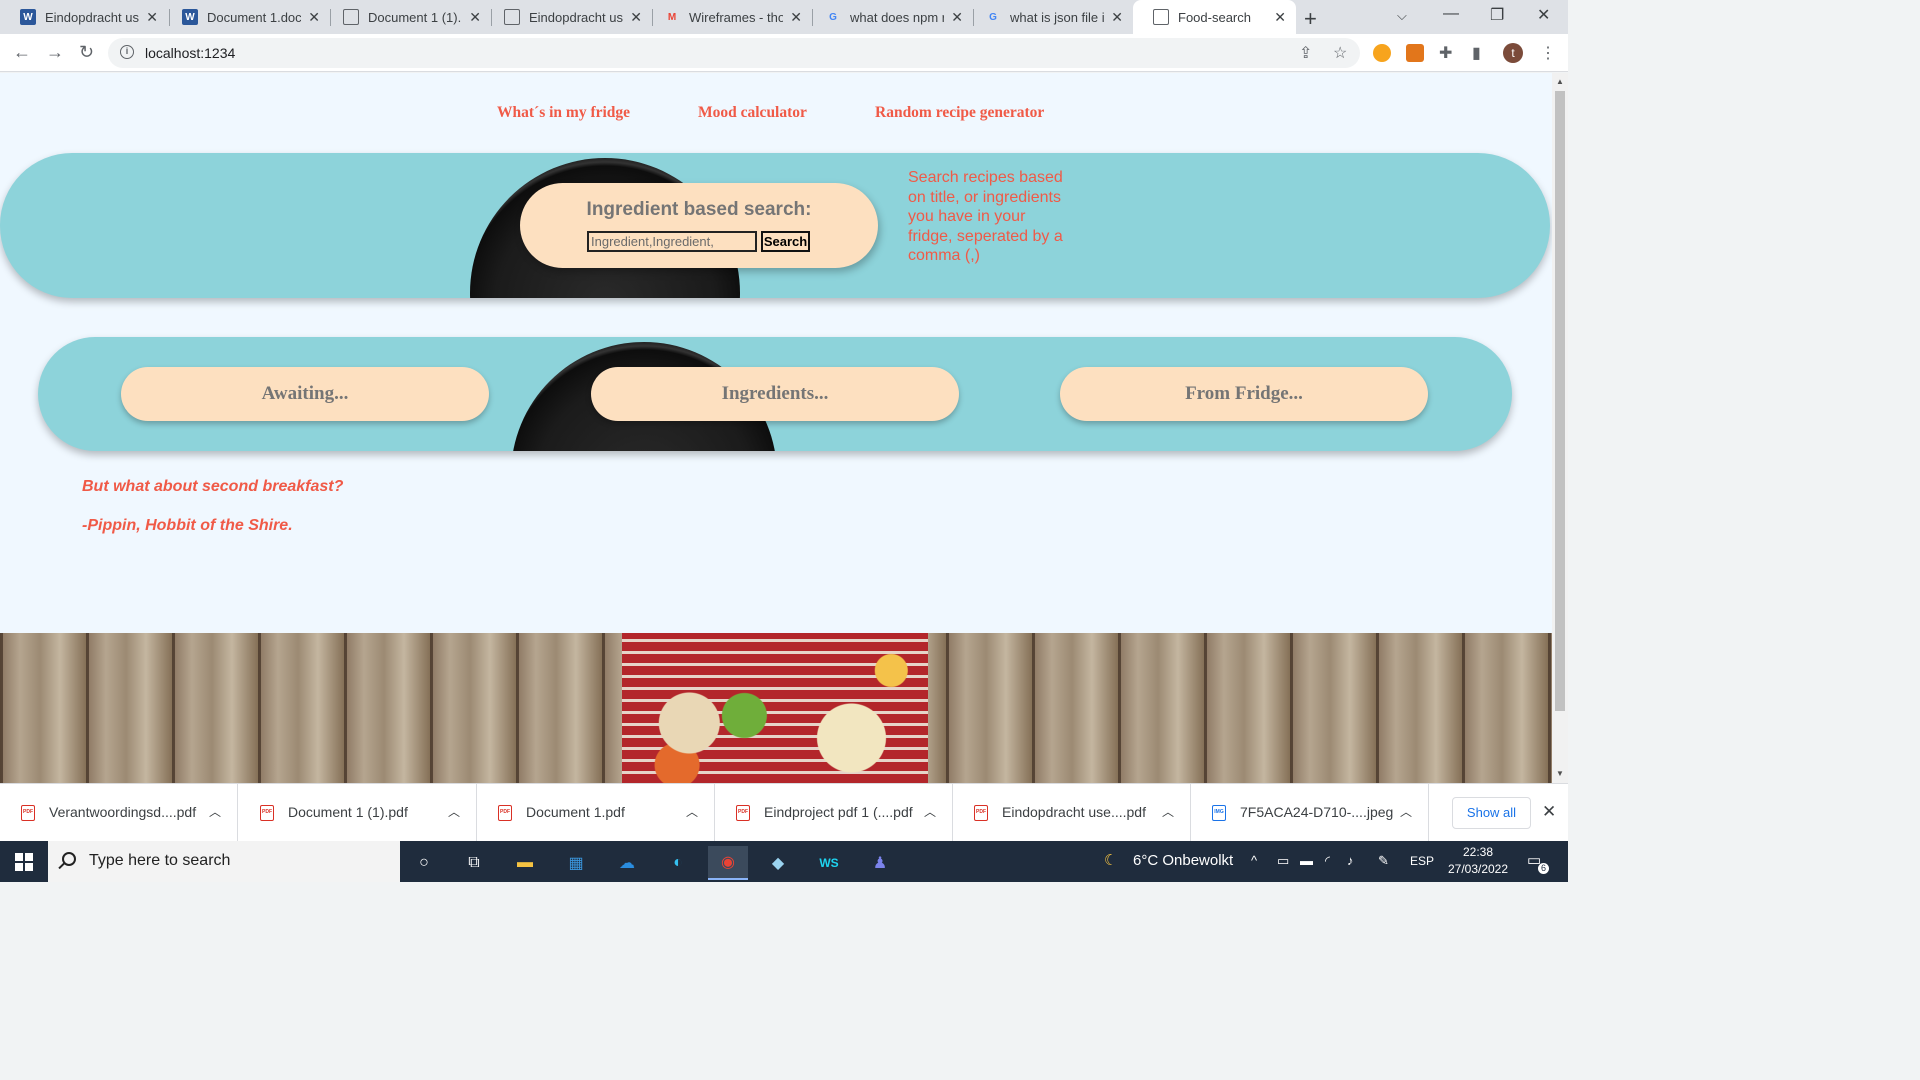 The width and height of the screenshot is (1920, 1080). I want to click on tab-title: Wireframes - tho, so click(736, 17).